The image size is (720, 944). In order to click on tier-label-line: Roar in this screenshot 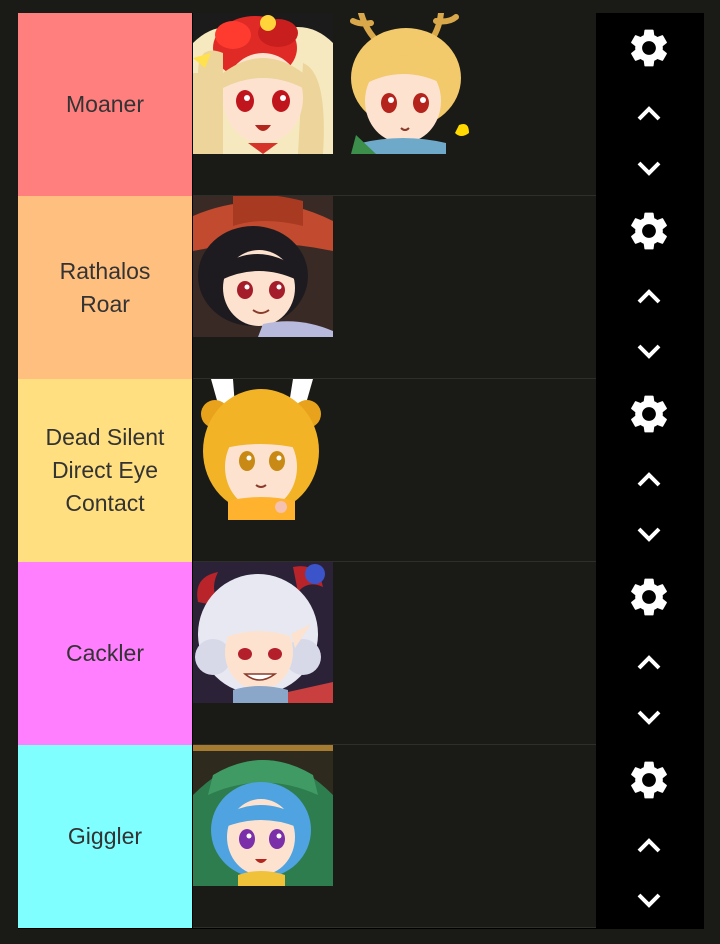, I will do `click(105, 303)`.